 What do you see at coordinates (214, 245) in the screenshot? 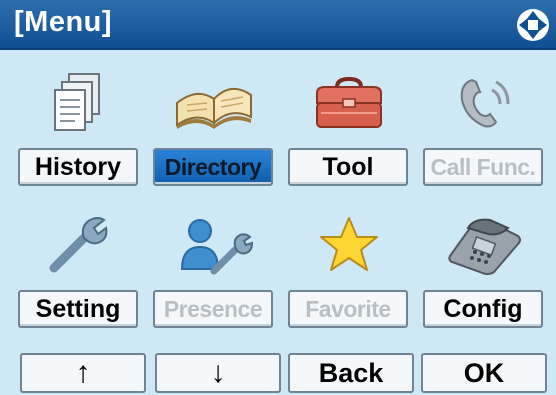
I see `presence-person-wrench-icon` at bounding box center [214, 245].